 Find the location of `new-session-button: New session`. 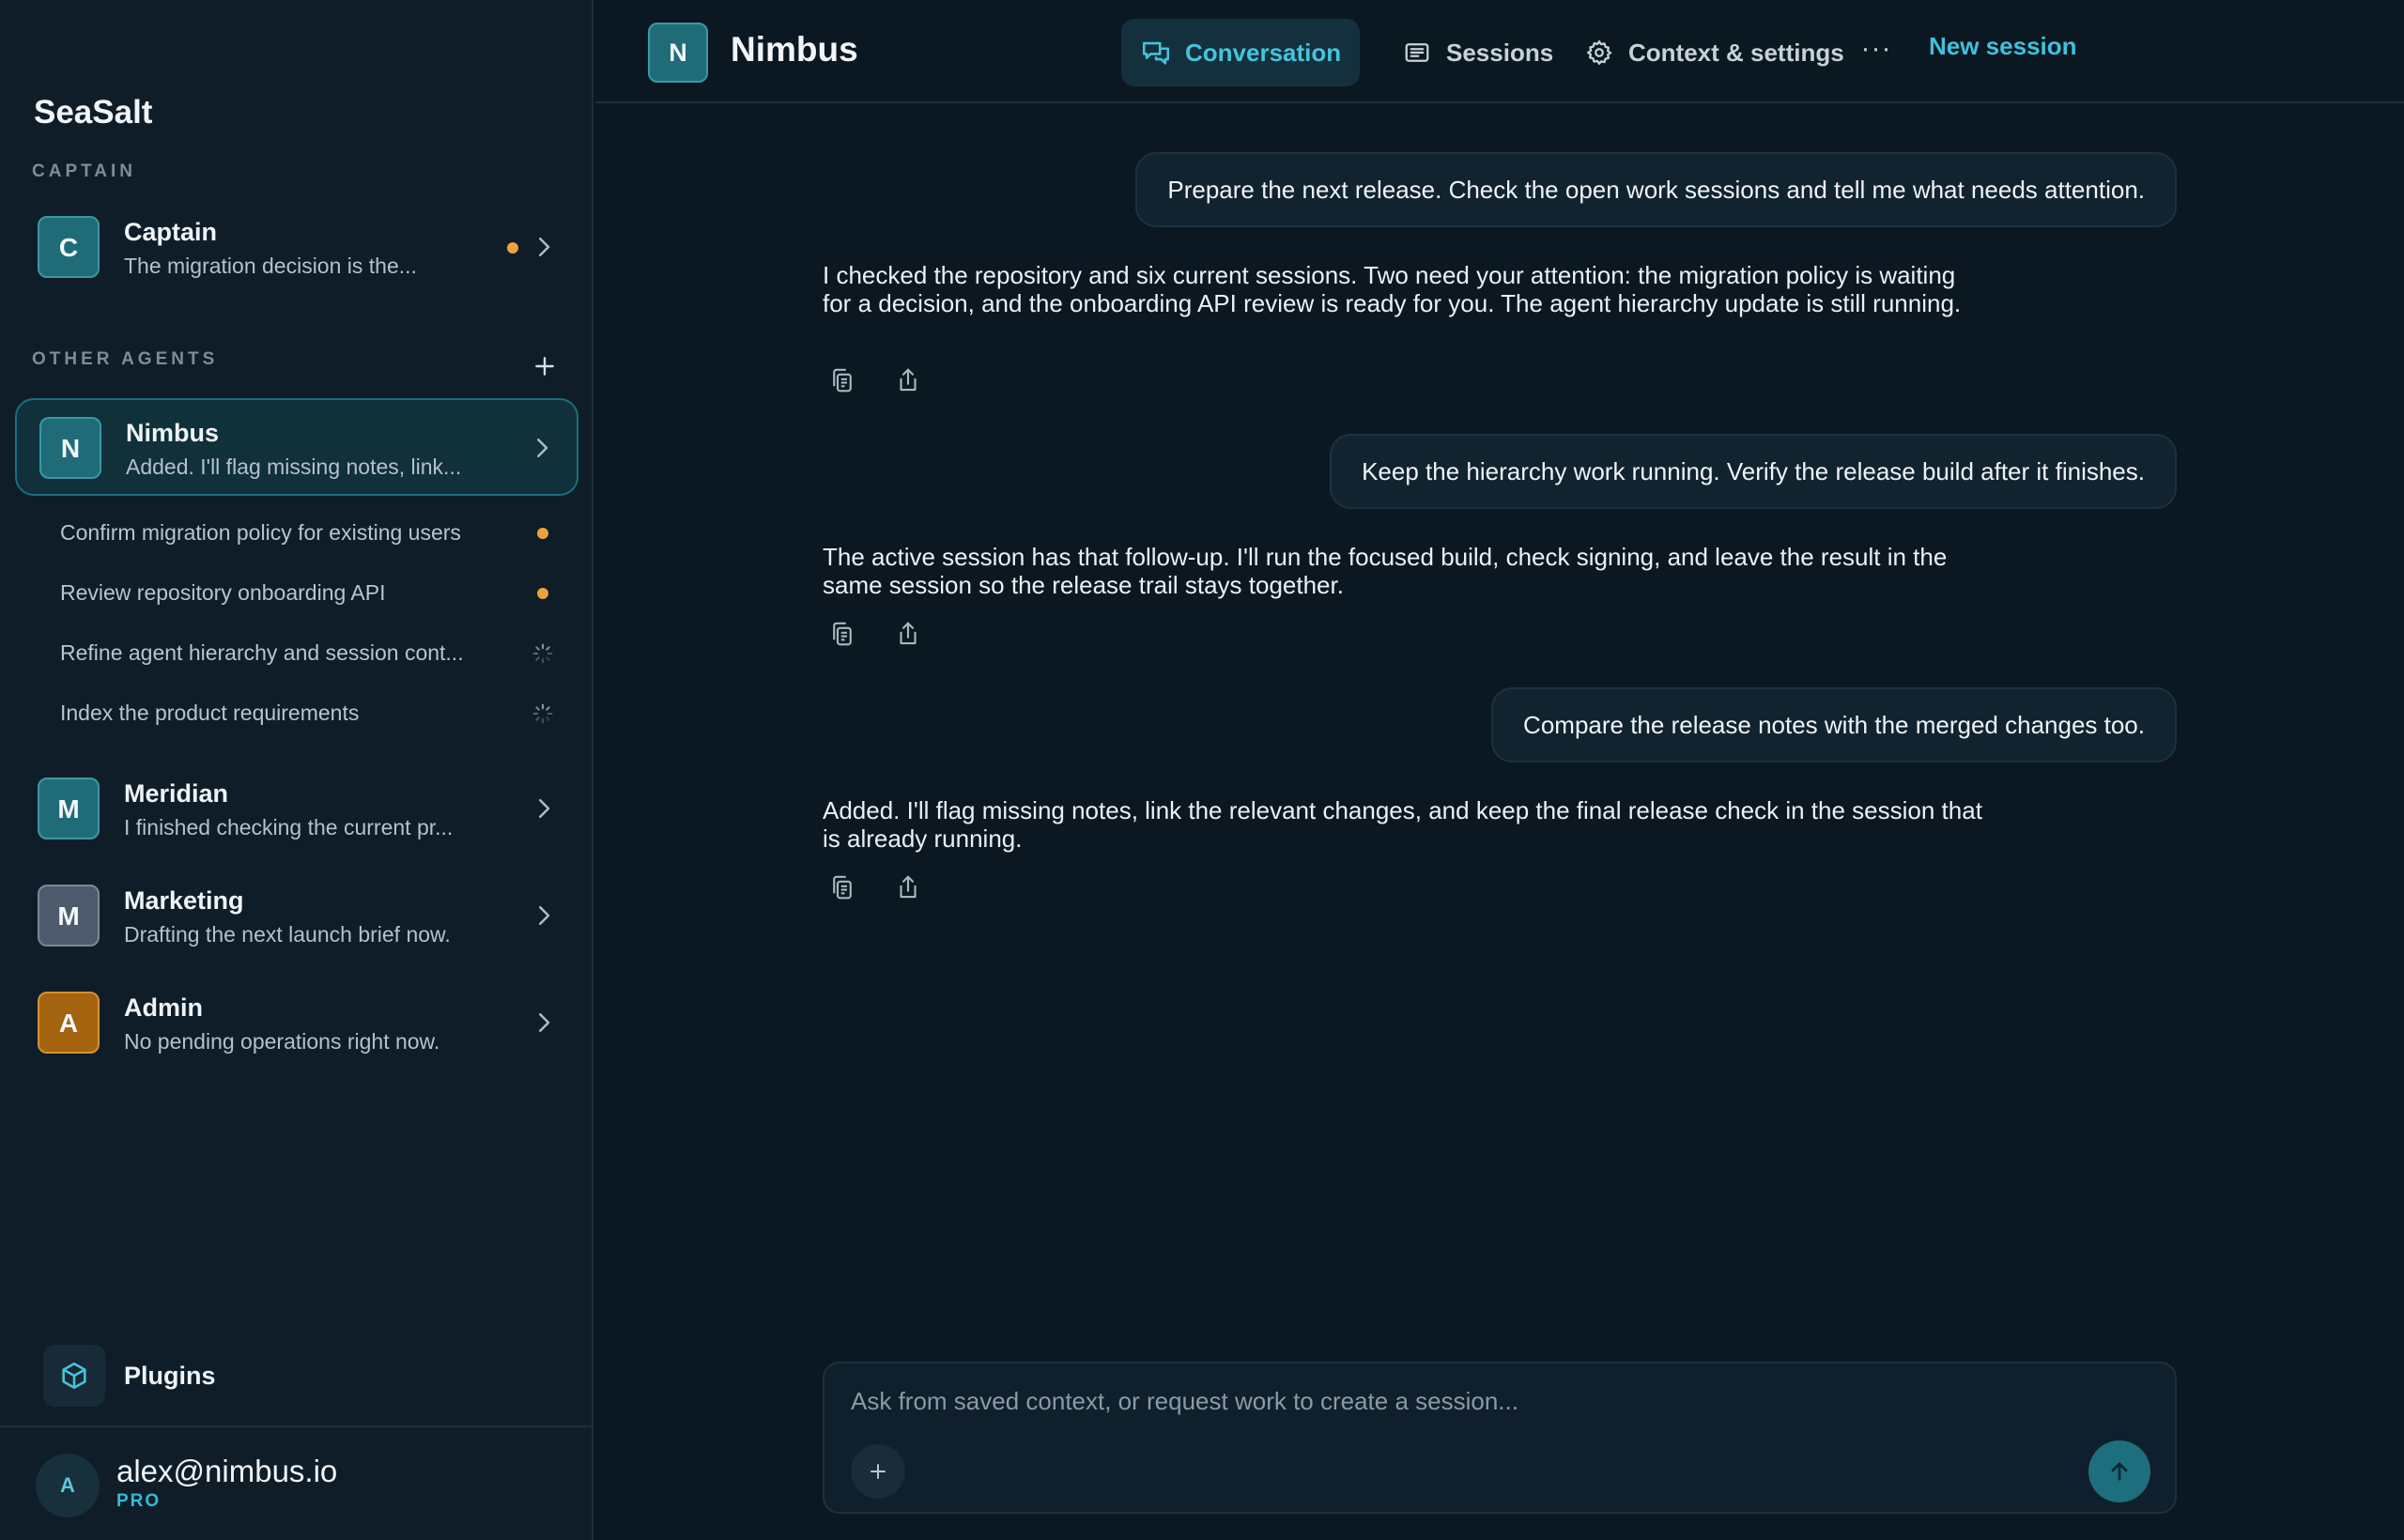

new-session-button: New session is located at coordinates (2003, 46).